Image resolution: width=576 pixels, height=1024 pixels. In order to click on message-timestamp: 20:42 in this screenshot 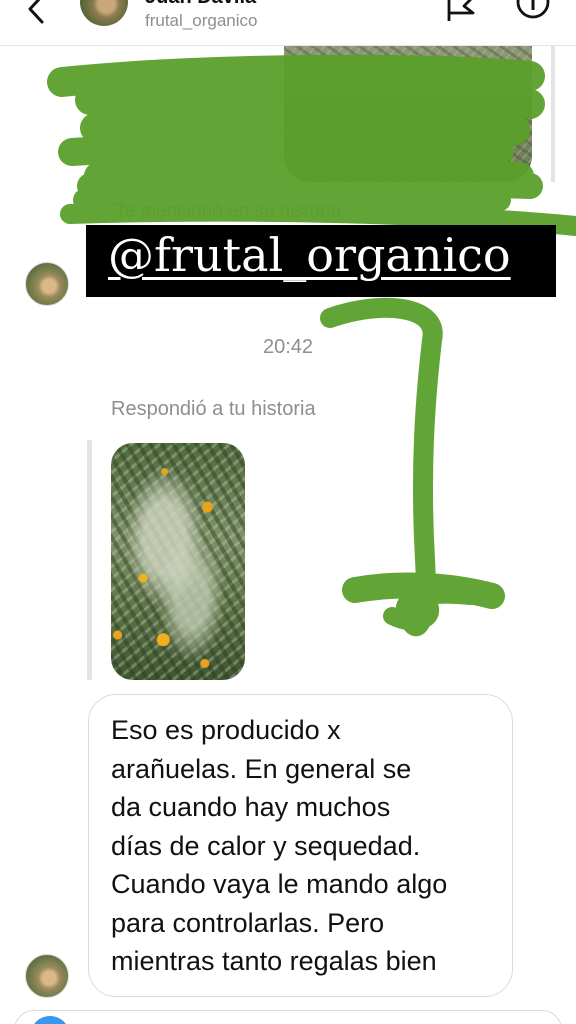, I will do `click(288, 347)`.